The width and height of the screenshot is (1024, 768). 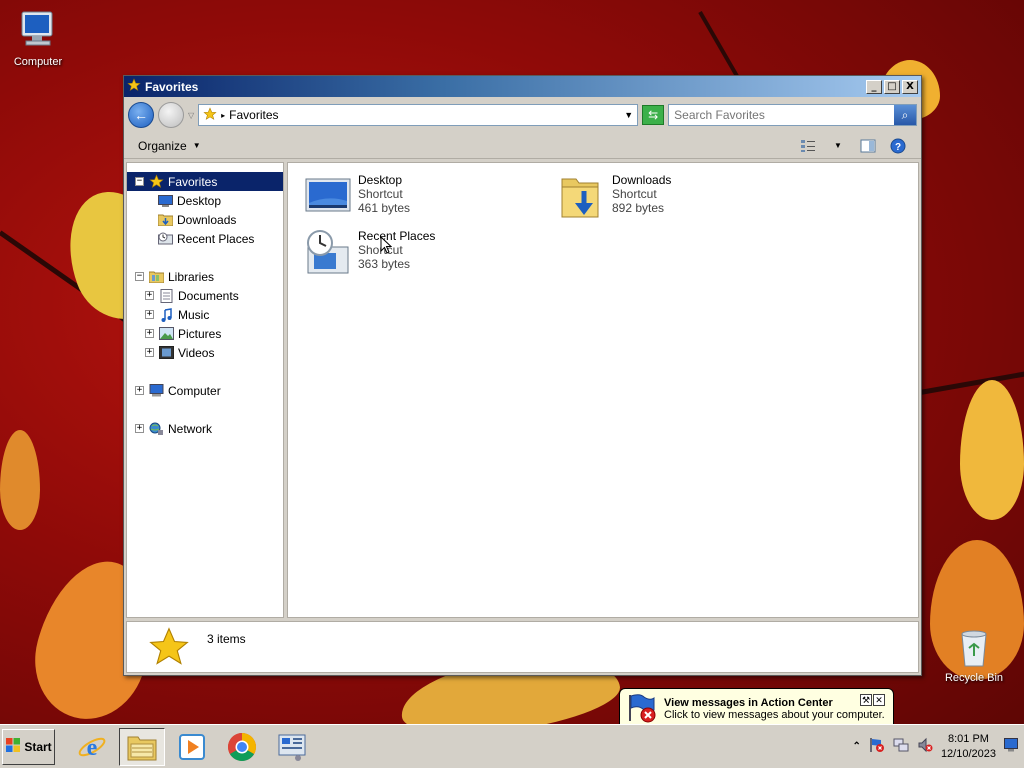 I want to click on show-desktop-button, so click(x=1011, y=746).